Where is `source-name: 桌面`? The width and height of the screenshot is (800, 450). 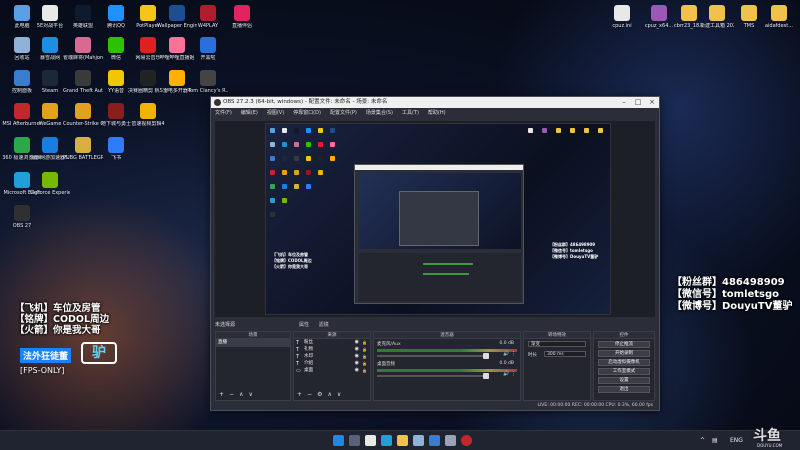
source-name: 桌面 is located at coordinates (308, 370).